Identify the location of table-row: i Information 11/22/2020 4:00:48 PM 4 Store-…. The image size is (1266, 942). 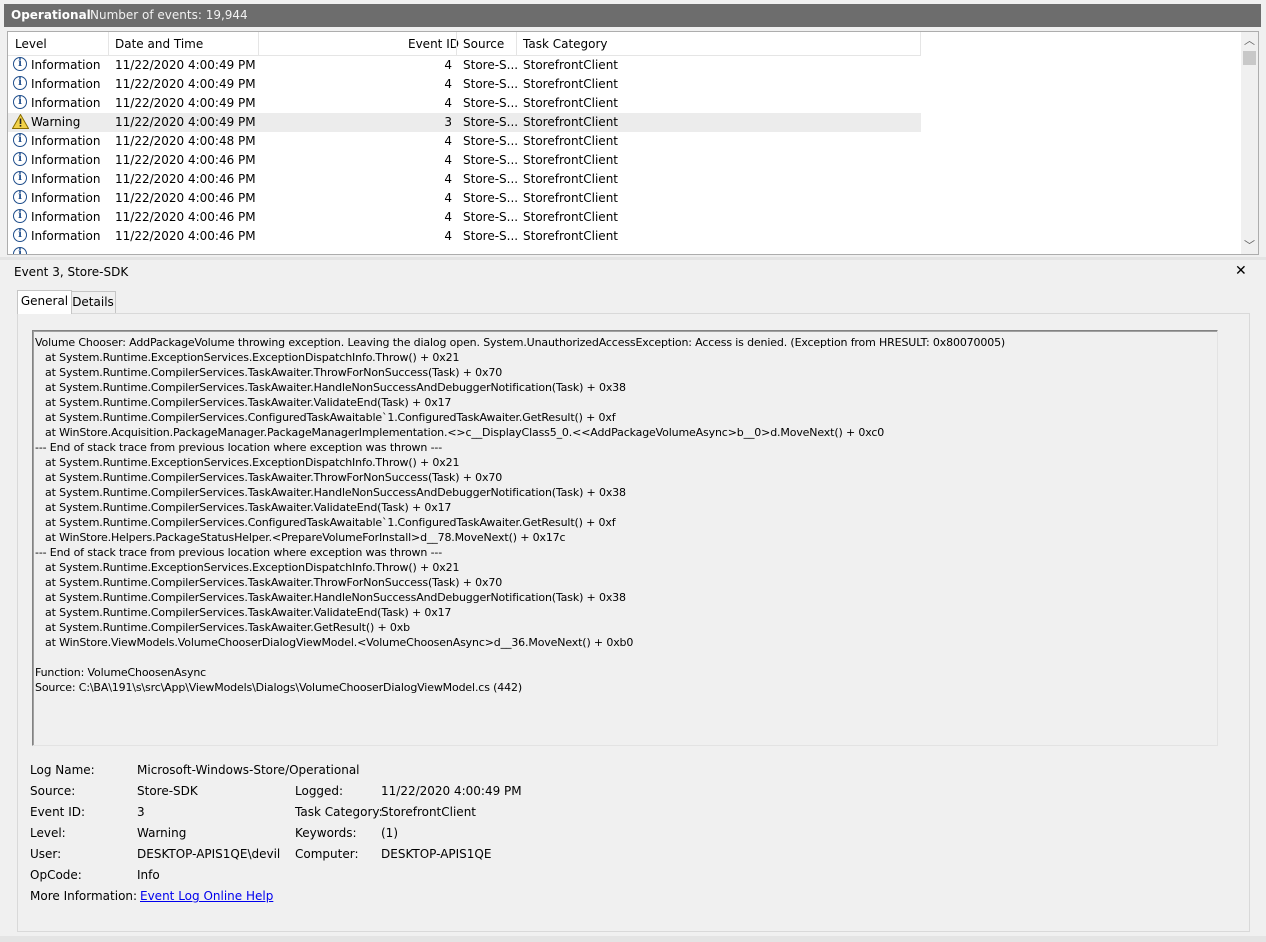
(464, 141).